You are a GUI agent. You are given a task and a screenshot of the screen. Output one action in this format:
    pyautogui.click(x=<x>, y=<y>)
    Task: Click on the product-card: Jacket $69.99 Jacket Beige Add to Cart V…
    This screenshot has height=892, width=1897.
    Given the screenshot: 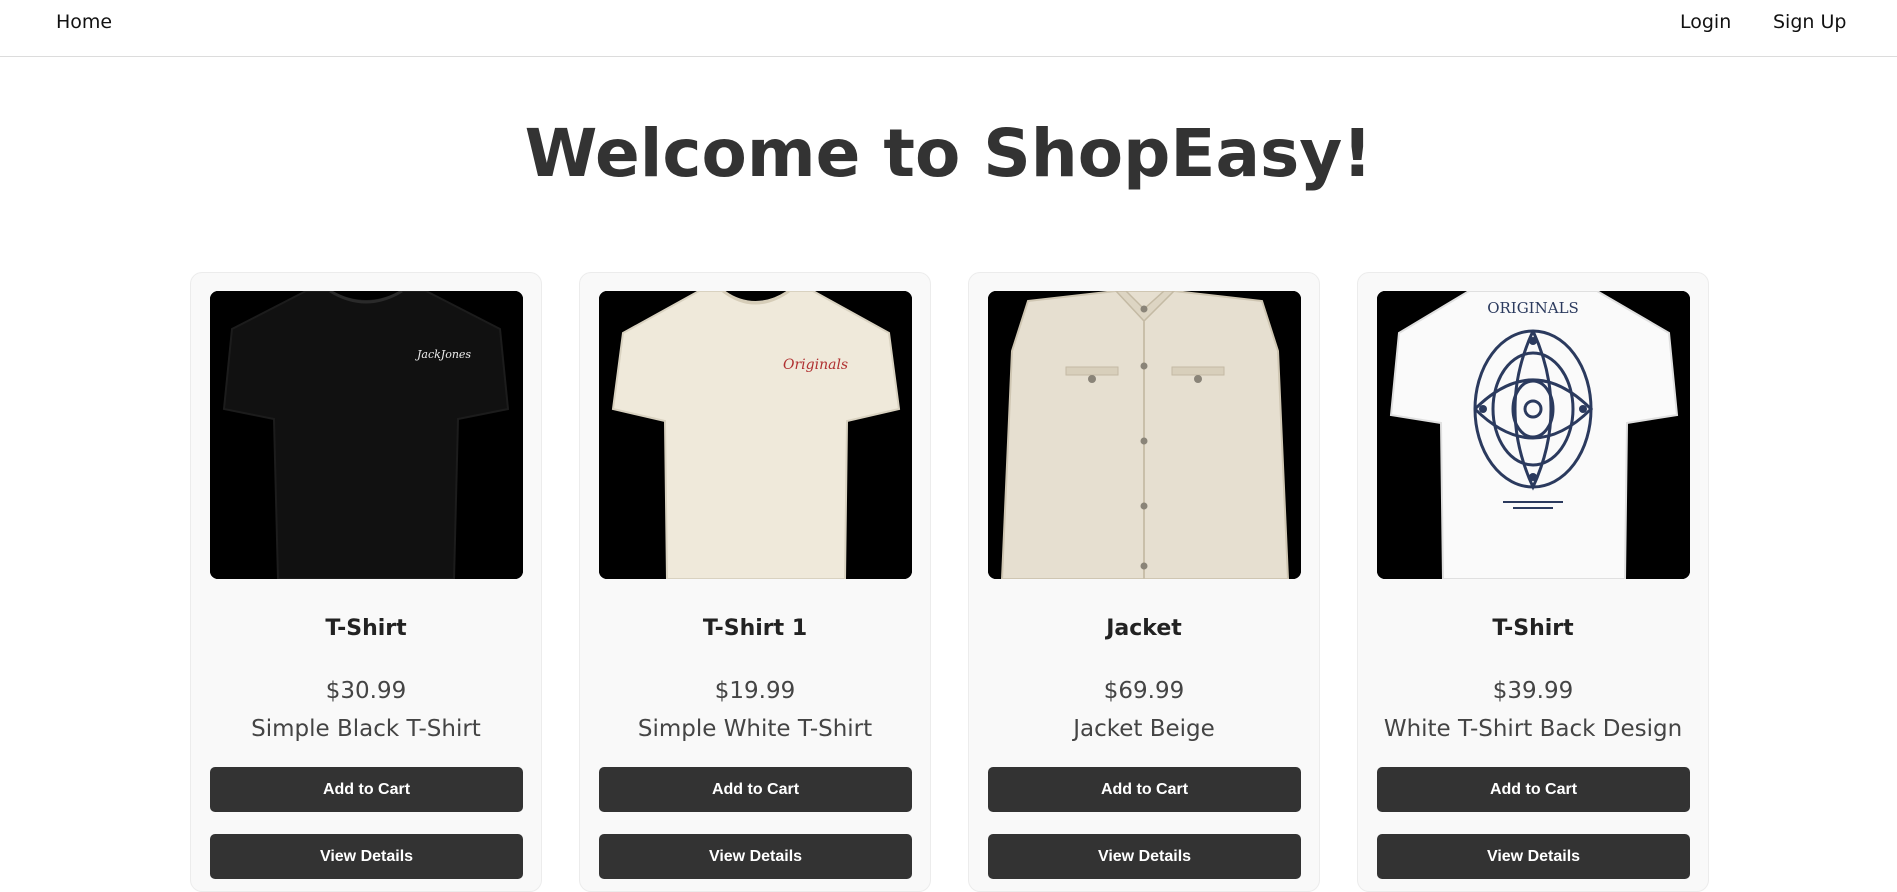 What is the action you would take?
    pyautogui.click(x=1144, y=582)
    